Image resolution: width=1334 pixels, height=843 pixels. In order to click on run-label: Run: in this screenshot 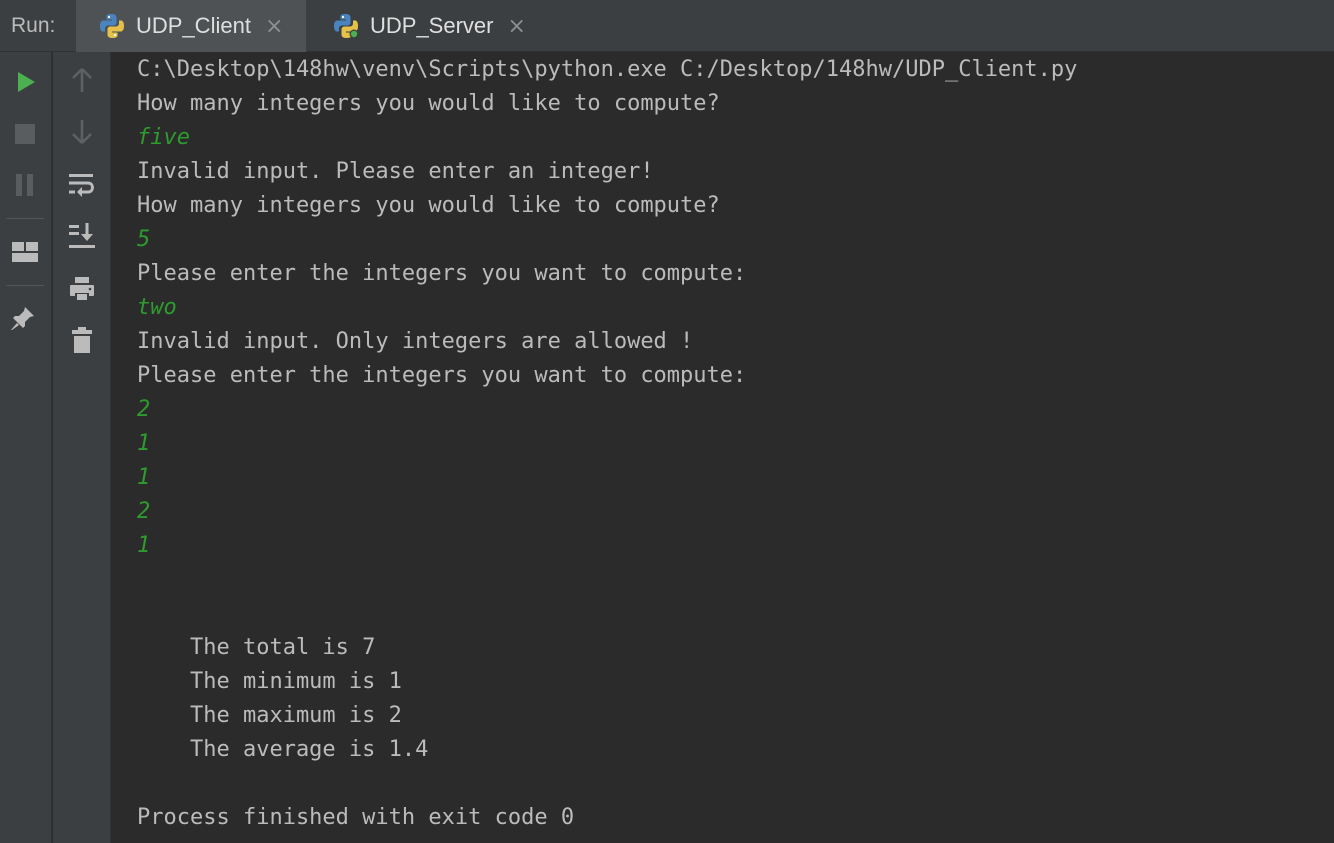, I will do `click(33, 25)`.